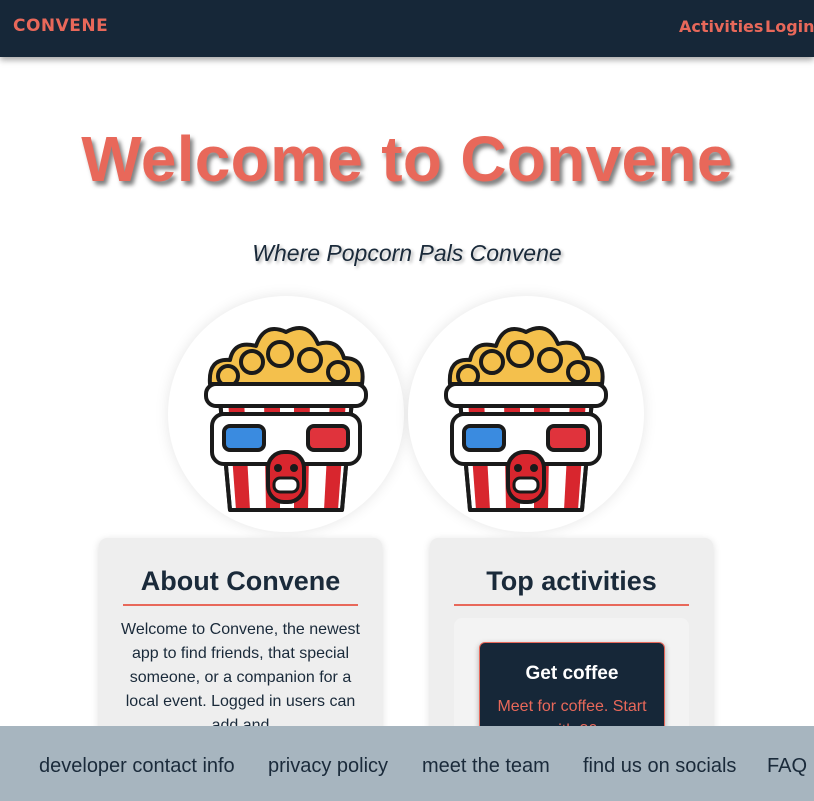 The image size is (814, 801). I want to click on brand-logo: CONVENE, so click(60, 26).